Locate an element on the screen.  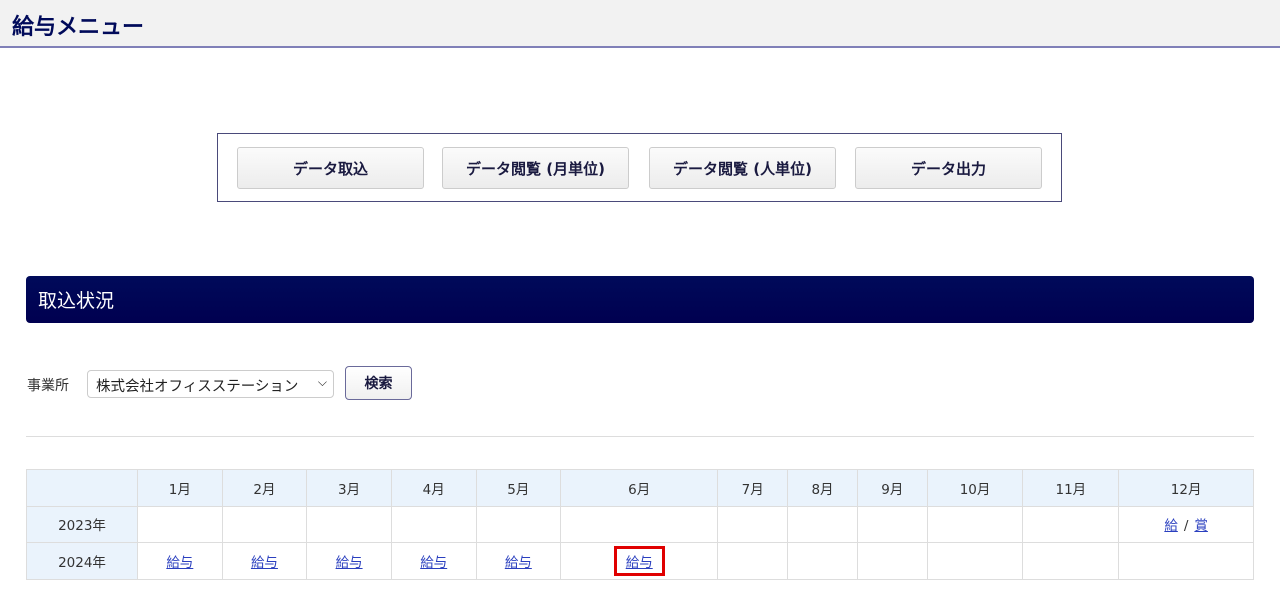
table-row: 2024年 給与 給与 給与 給与 給与 給与 is located at coordinates (640, 561).